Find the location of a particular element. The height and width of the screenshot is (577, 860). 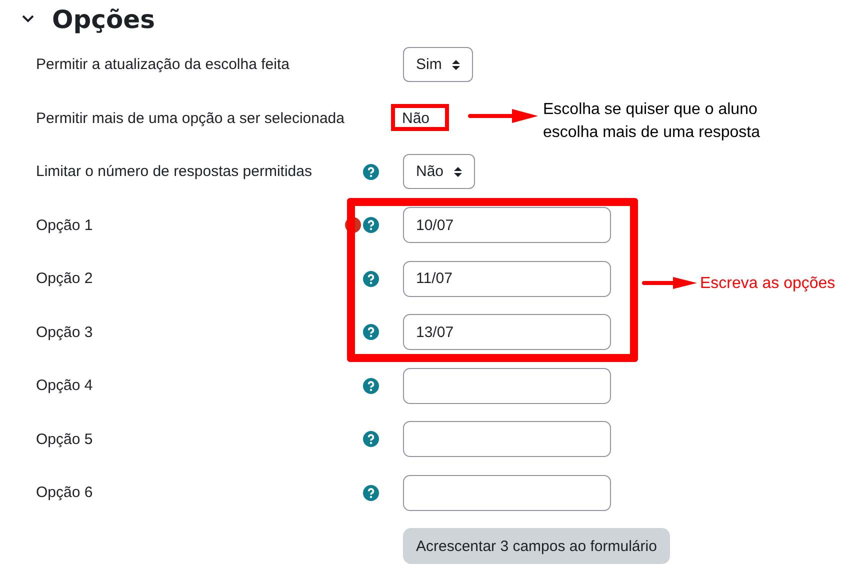

select-dropdown: Sim is located at coordinates (438, 64).